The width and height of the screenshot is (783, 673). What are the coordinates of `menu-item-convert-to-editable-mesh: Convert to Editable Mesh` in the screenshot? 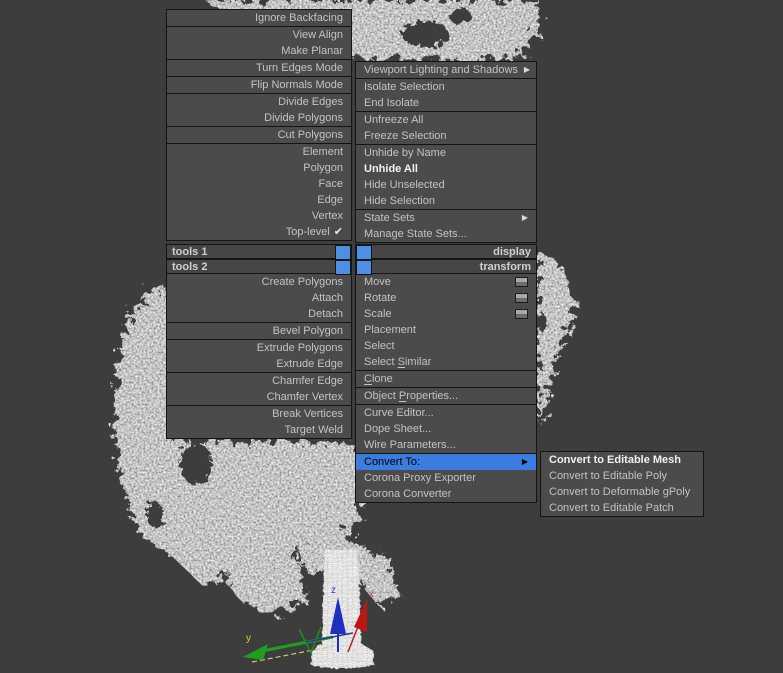 It's located at (622, 460).